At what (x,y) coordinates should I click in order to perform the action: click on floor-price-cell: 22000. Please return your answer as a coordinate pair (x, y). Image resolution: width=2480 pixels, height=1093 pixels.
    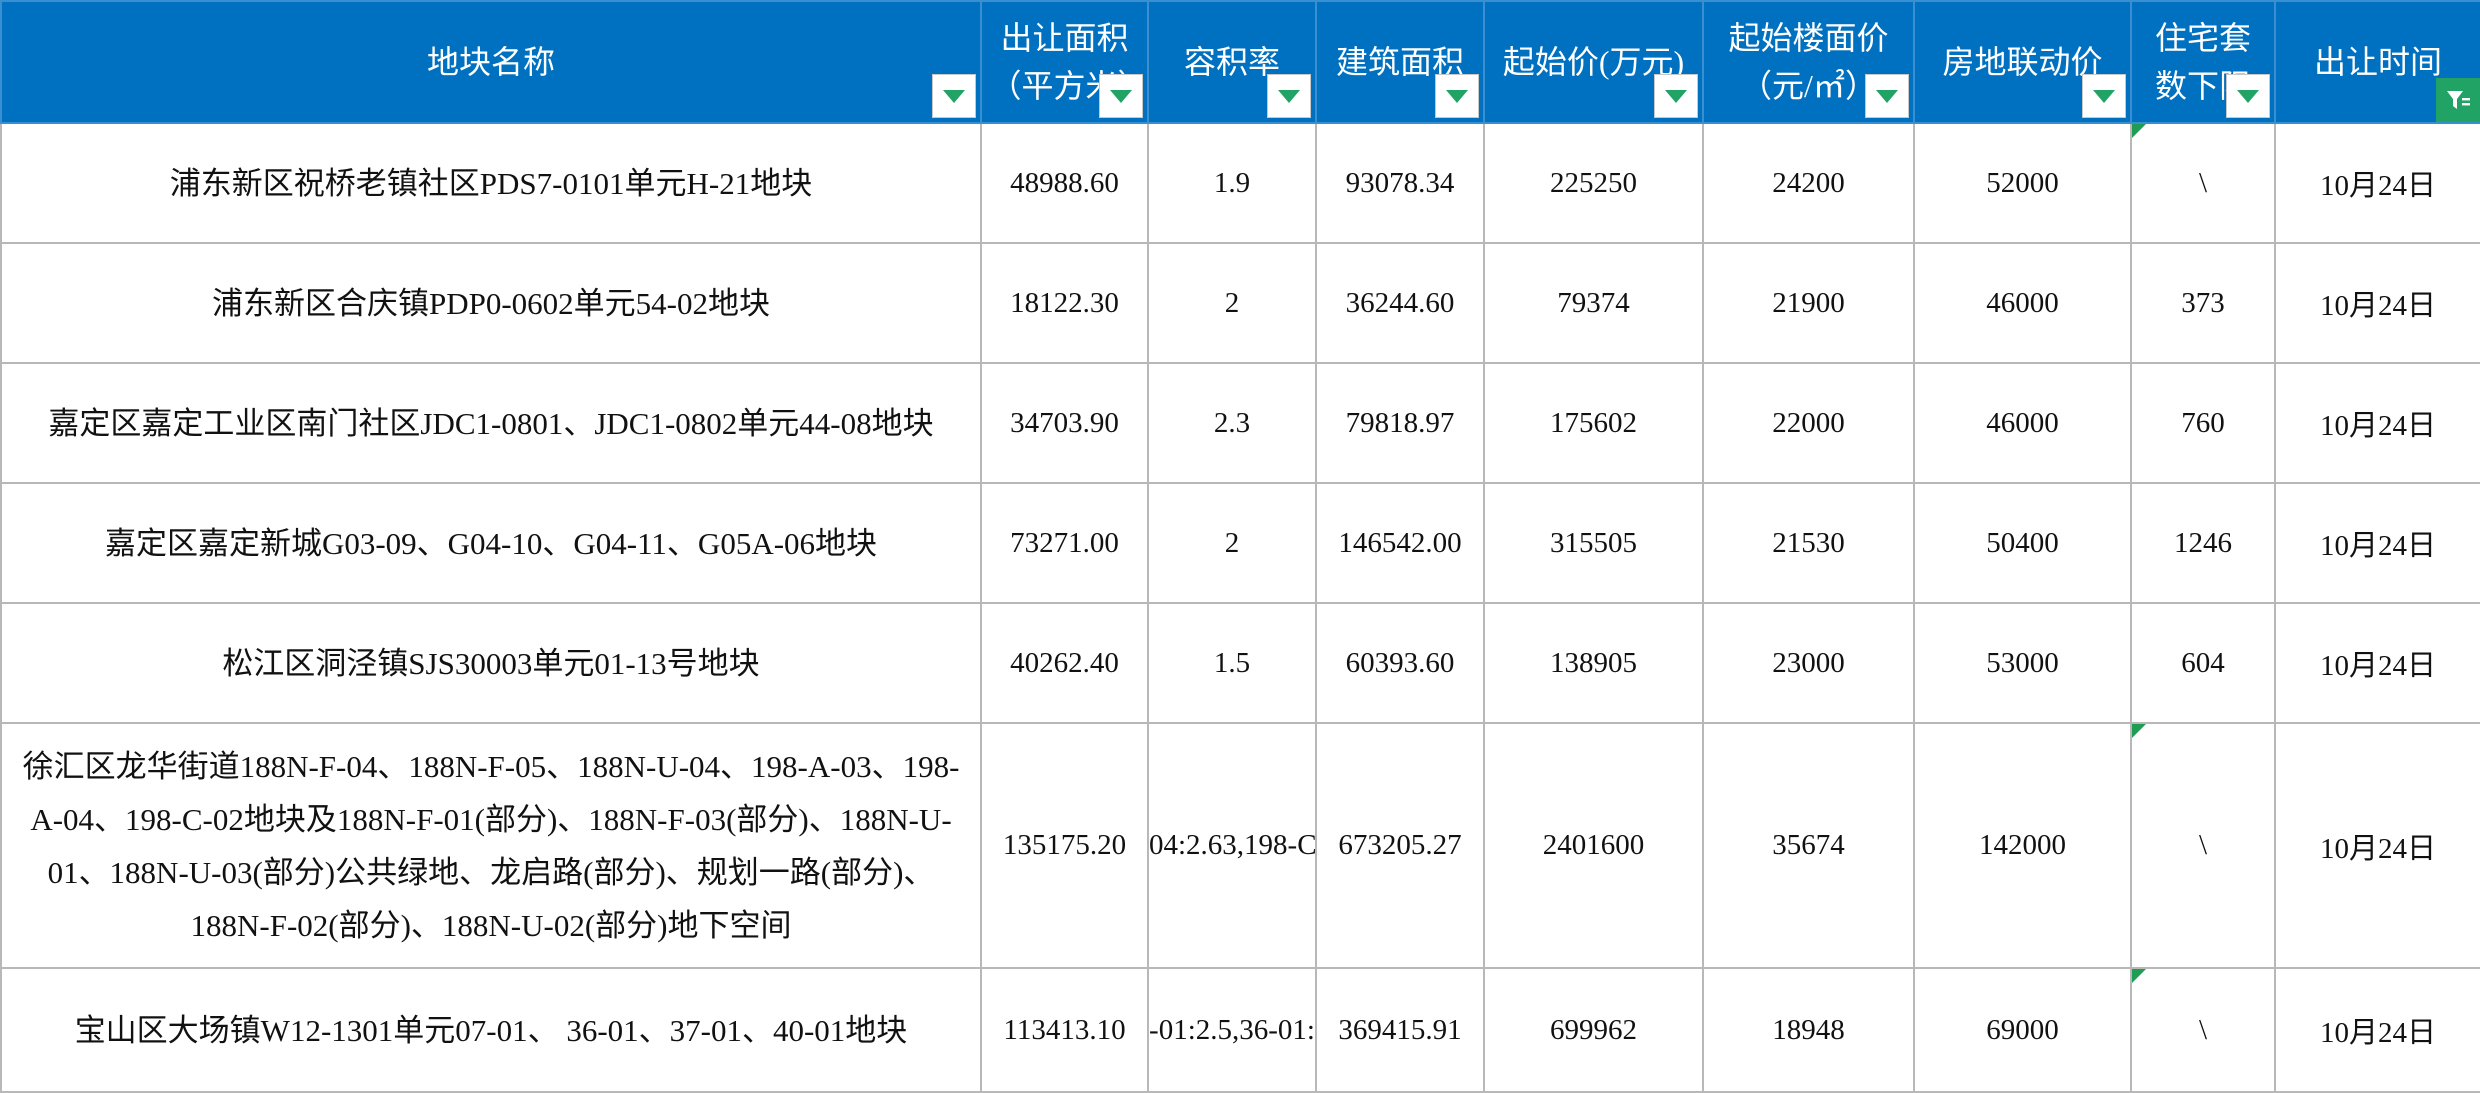
    Looking at the image, I should click on (1808, 423).